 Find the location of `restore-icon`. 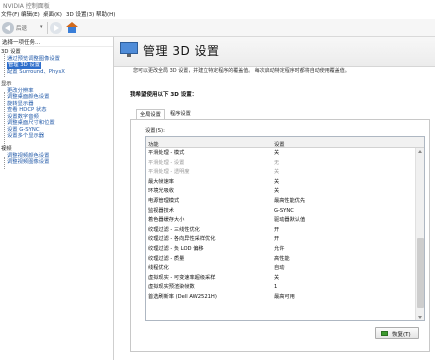

restore-icon is located at coordinates (384, 333).